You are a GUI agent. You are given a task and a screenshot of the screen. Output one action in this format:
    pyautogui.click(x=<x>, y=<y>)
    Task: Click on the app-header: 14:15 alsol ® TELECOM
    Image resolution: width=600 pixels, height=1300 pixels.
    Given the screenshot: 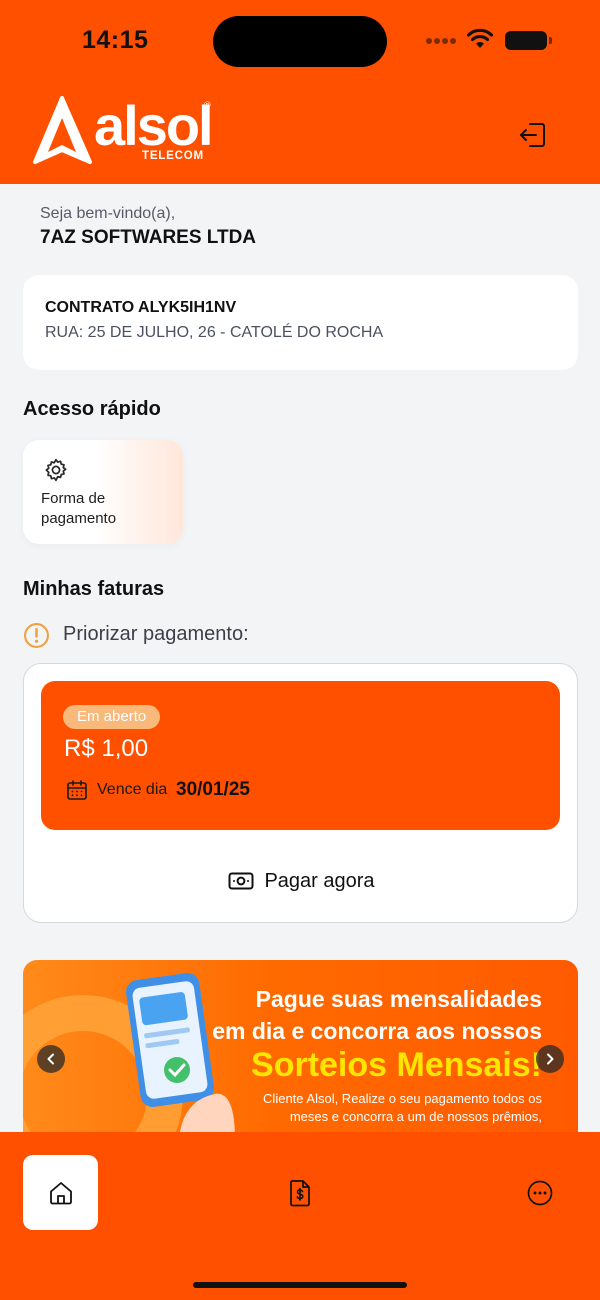 What is the action you would take?
    pyautogui.click(x=300, y=92)
    